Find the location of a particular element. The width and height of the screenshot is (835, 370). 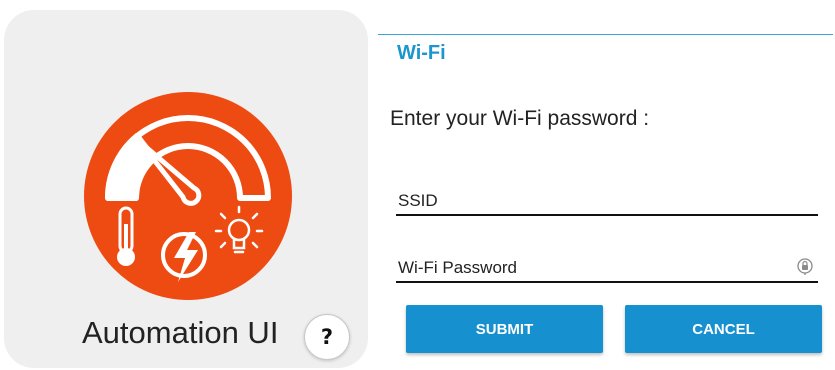

ssid-field is located at coordinates (607, 201).